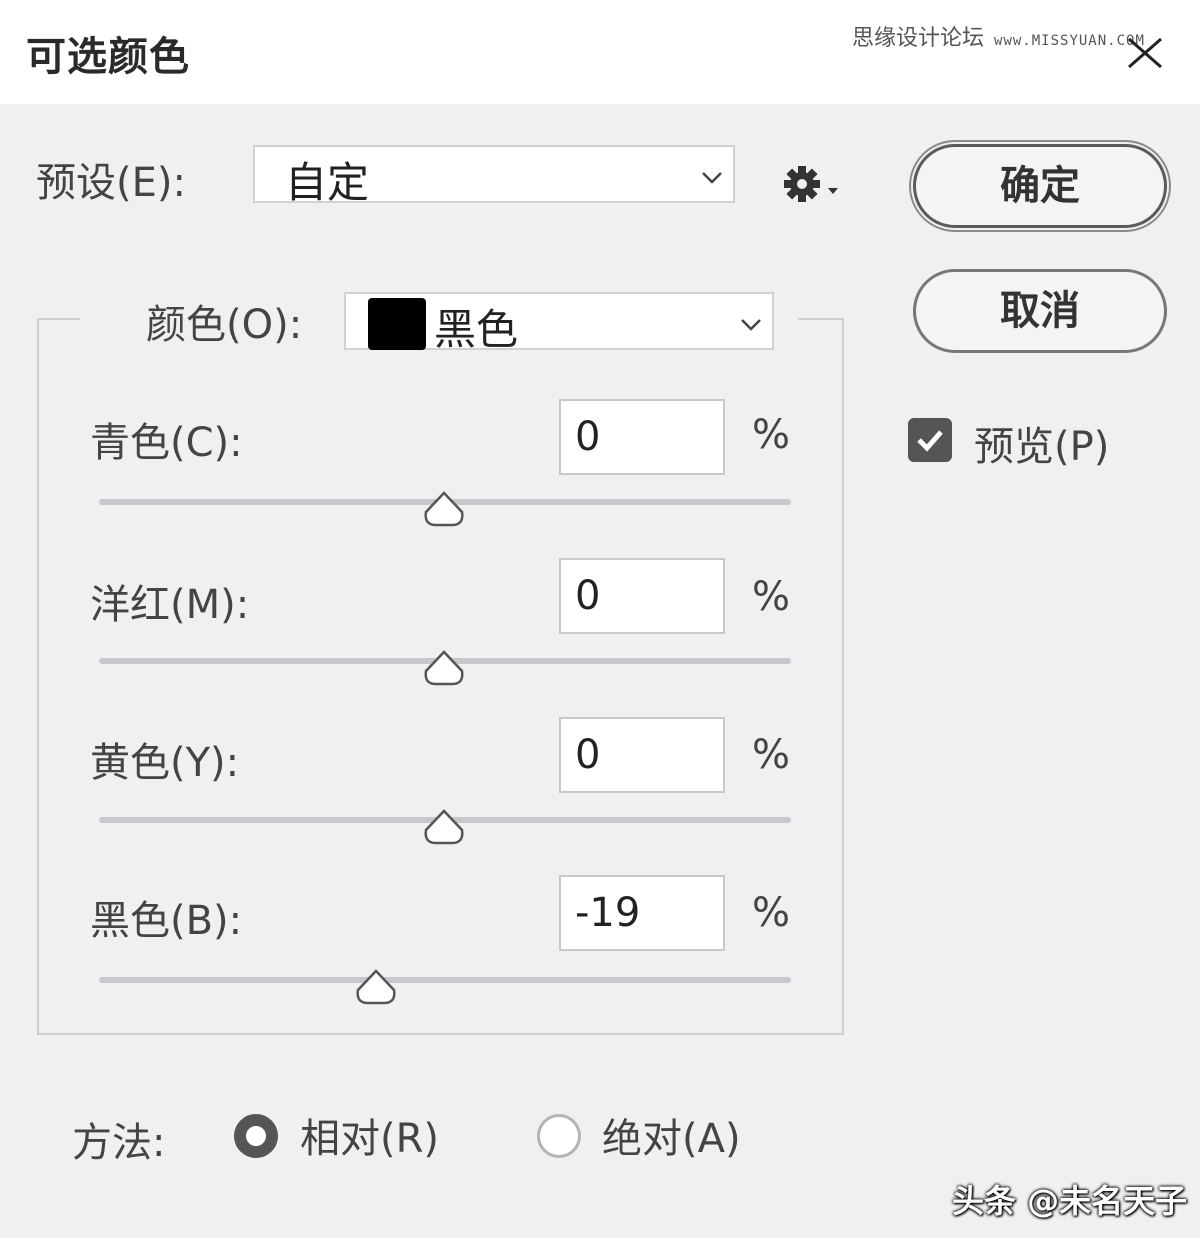  Describe the element at coordinates (224, 325) in the screenshot. I see `colors-label: 颜色(O):` at that location.